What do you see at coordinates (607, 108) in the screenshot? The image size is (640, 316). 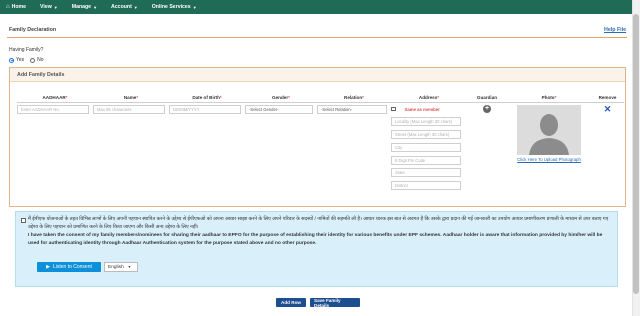 I see `close-icon: ✕` at bounding box center [607, 108].